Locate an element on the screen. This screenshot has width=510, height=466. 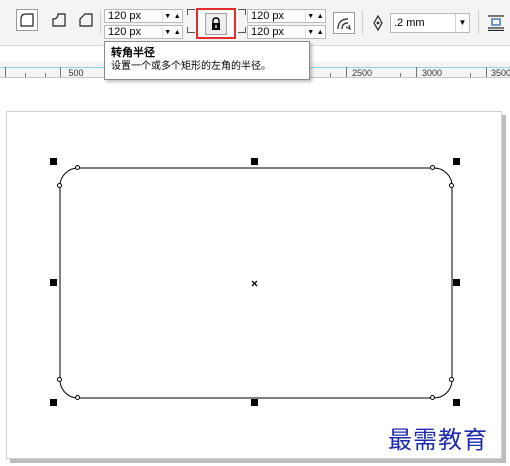
selection-handle-top is located at coordinates (254, 161).